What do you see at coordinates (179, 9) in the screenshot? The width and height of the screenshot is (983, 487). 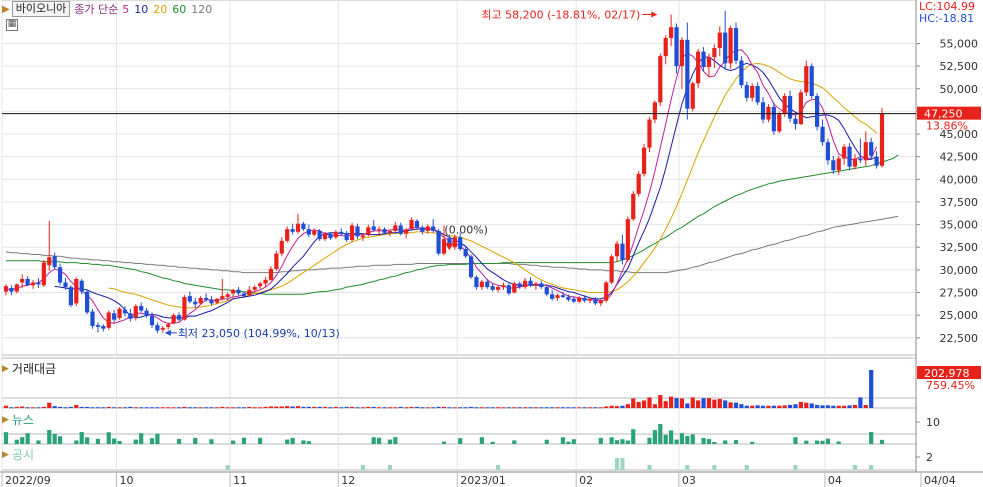 I see `ma-period-60: 60` at bounding box center [179, 9].